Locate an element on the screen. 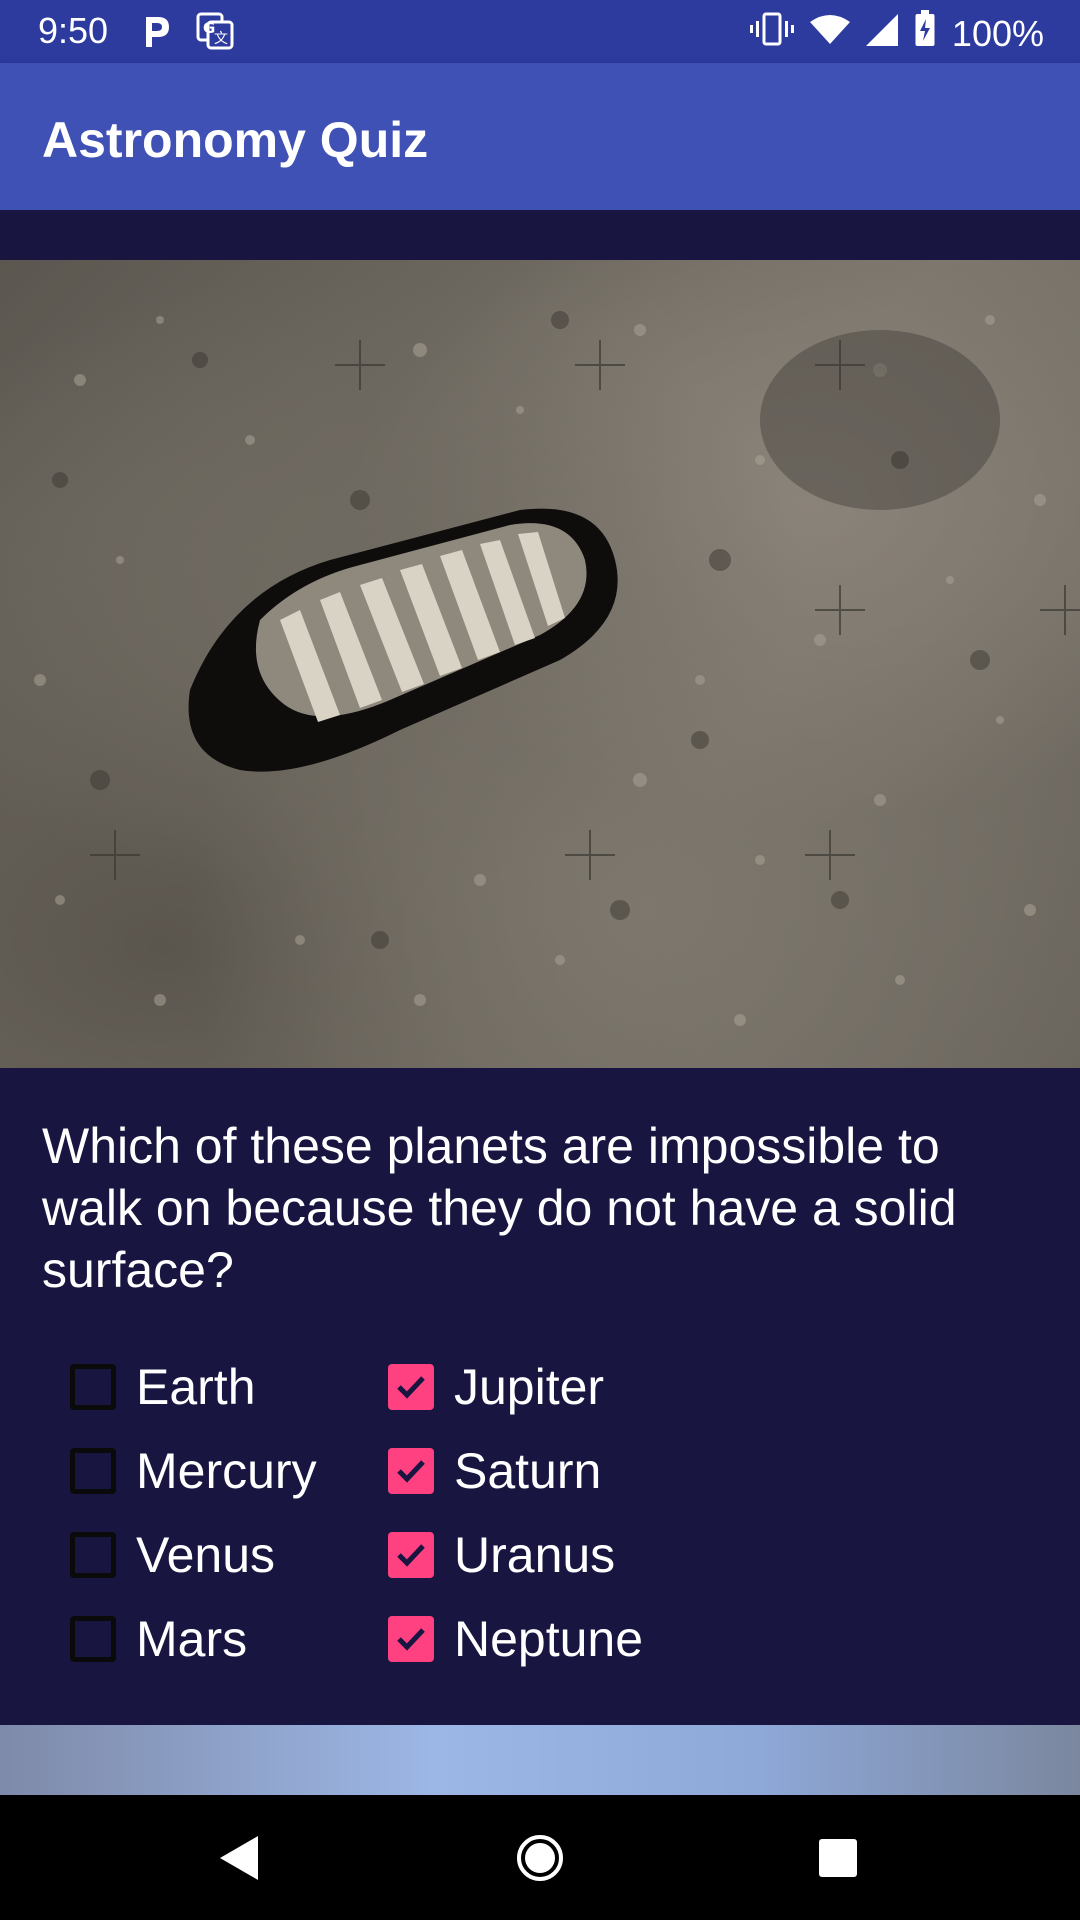 The image size is (1080, 1920). navigation-bar is located at coordinates (540, 1857).